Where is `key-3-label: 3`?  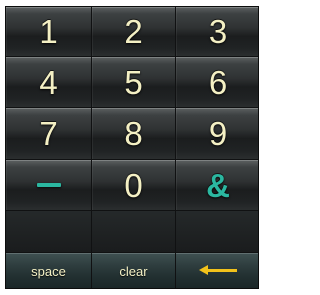 key-3-label: 3 is located at coordinates (218, 31).